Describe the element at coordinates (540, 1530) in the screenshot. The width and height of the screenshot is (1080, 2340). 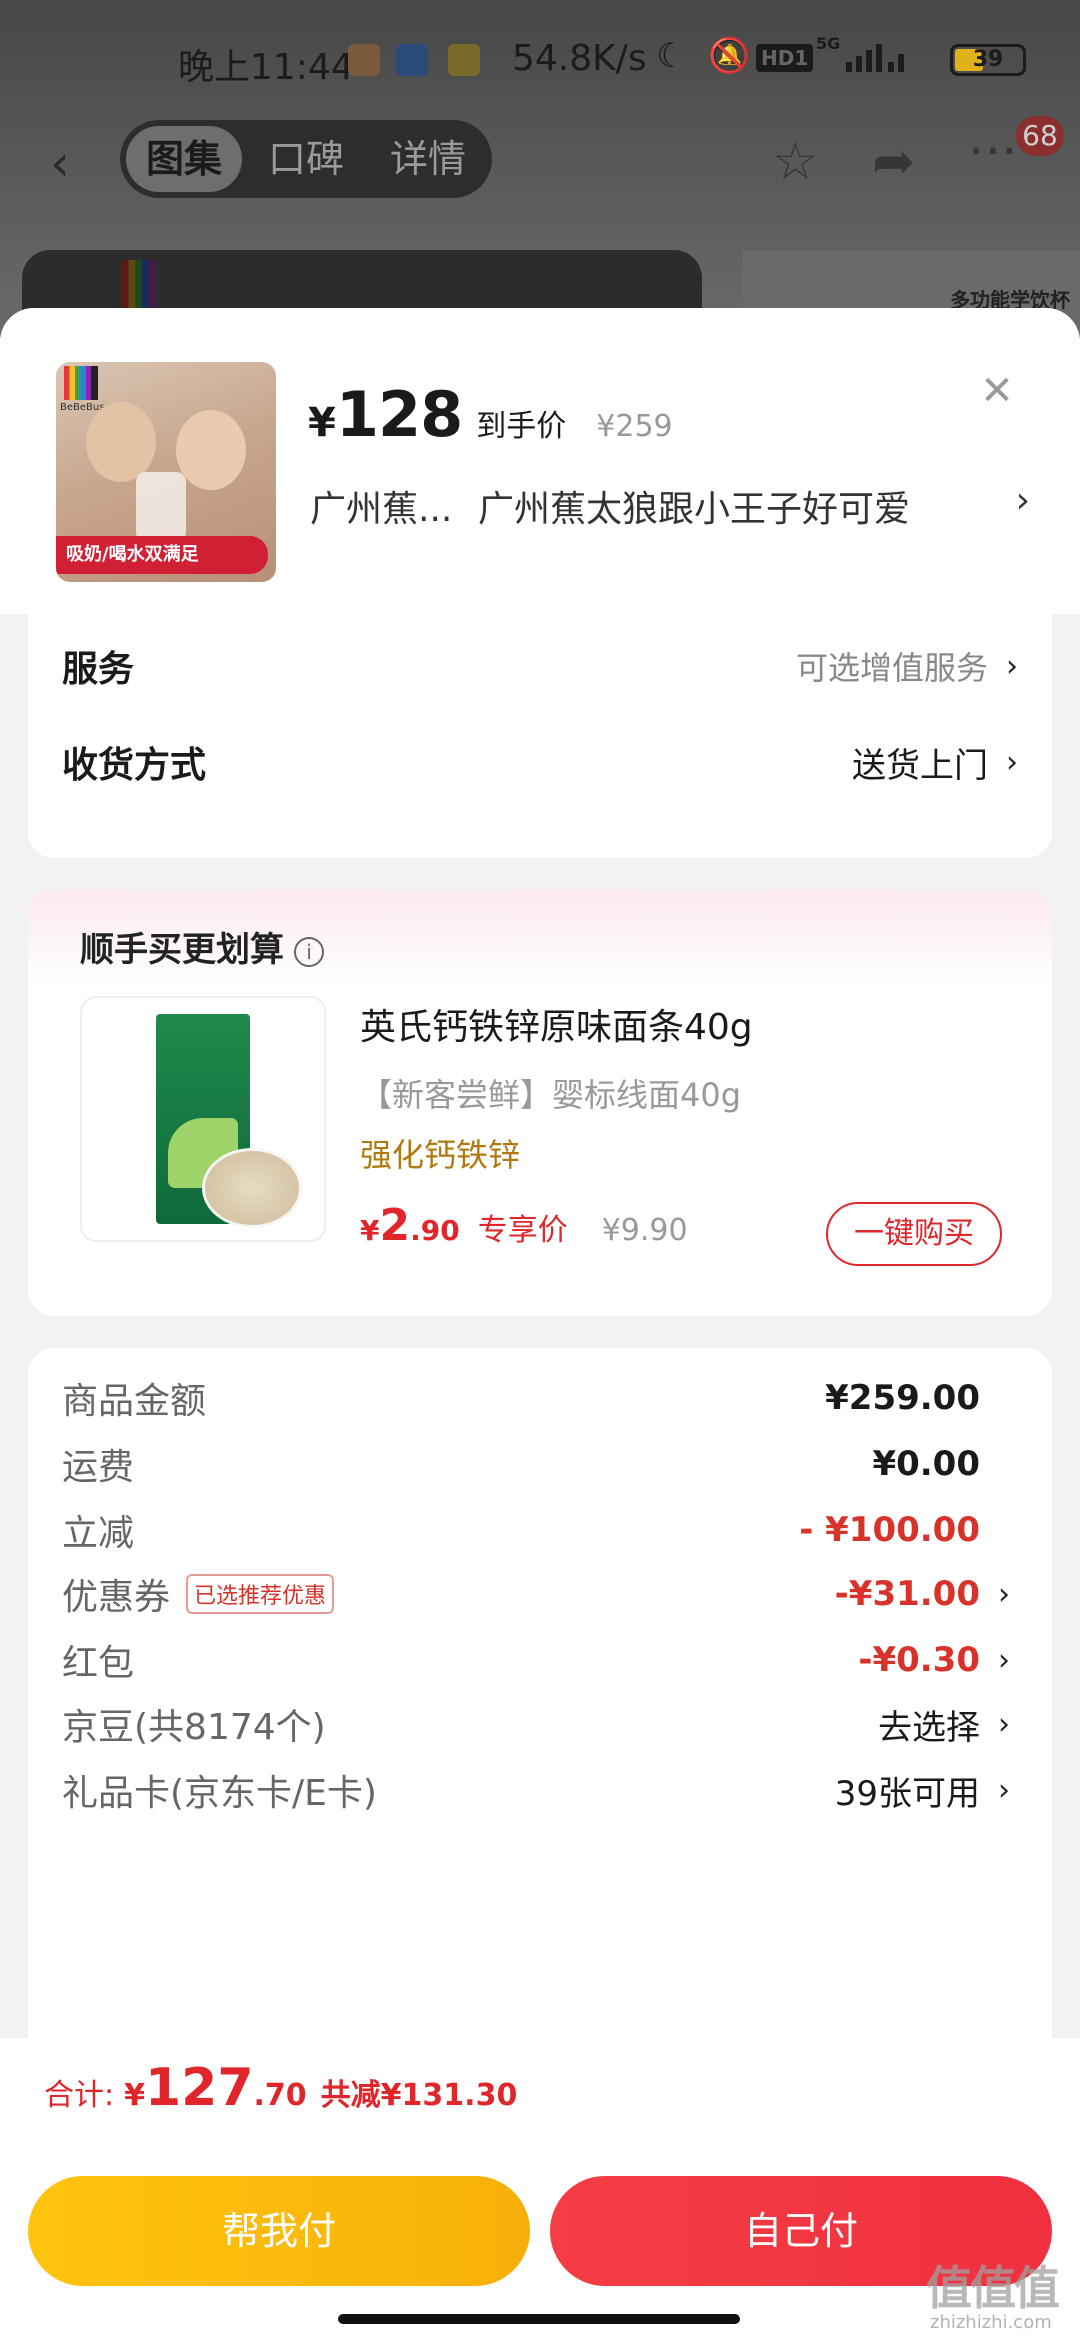
I see `discount-row: 立减 - ¥100.00` at that location.